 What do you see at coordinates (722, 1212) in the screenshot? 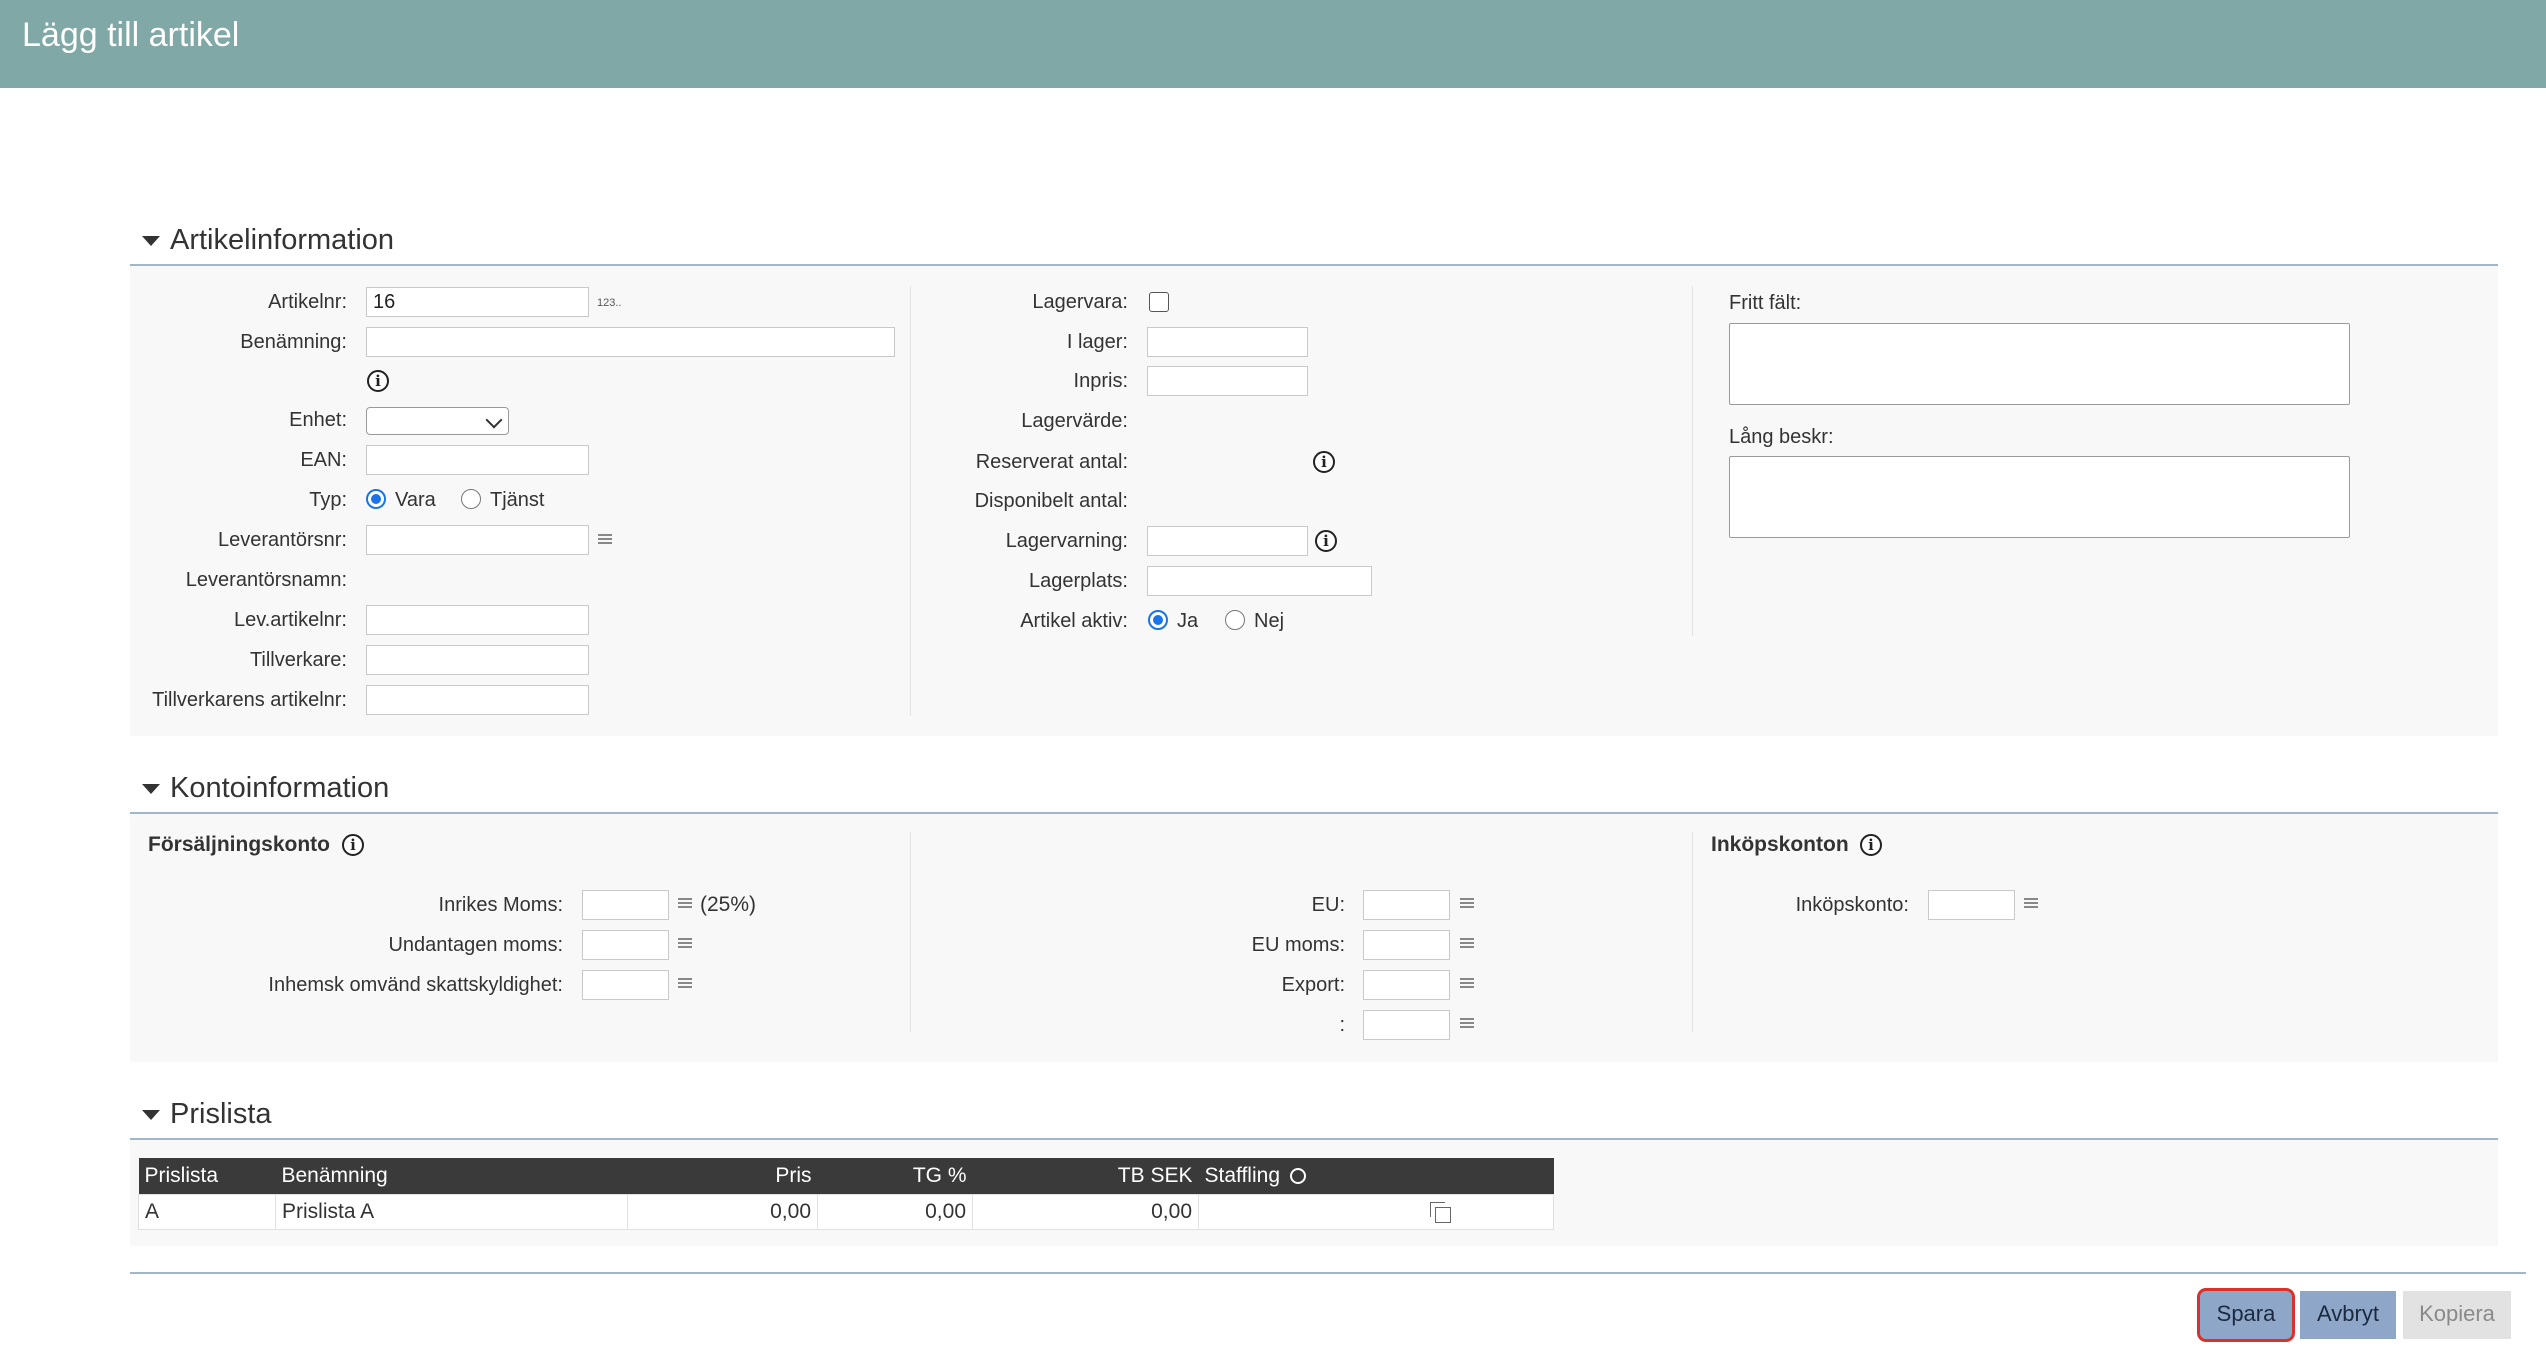
I see `cell-pris: 0,00` at bounding box center [722, 1212].